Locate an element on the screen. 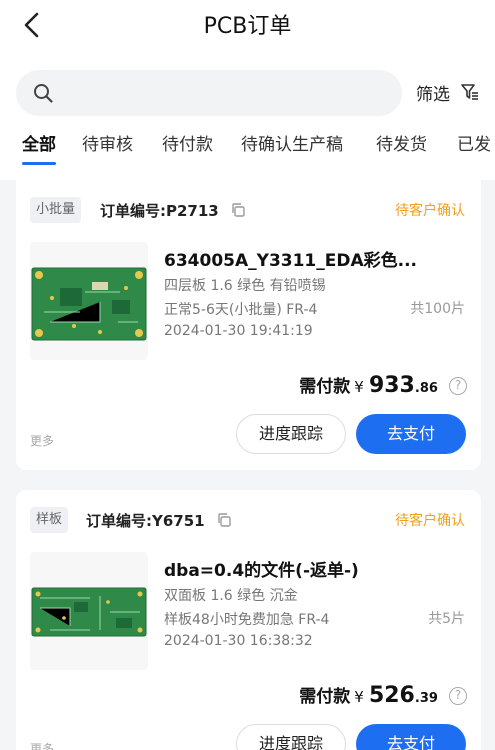 This screenshot has width=495, height=750. amount-decimal: .86 is located at coordinates (426, 388).